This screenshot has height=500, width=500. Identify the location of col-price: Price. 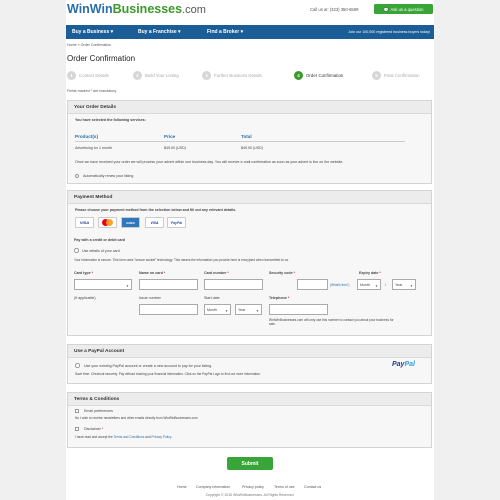
(170, 136).